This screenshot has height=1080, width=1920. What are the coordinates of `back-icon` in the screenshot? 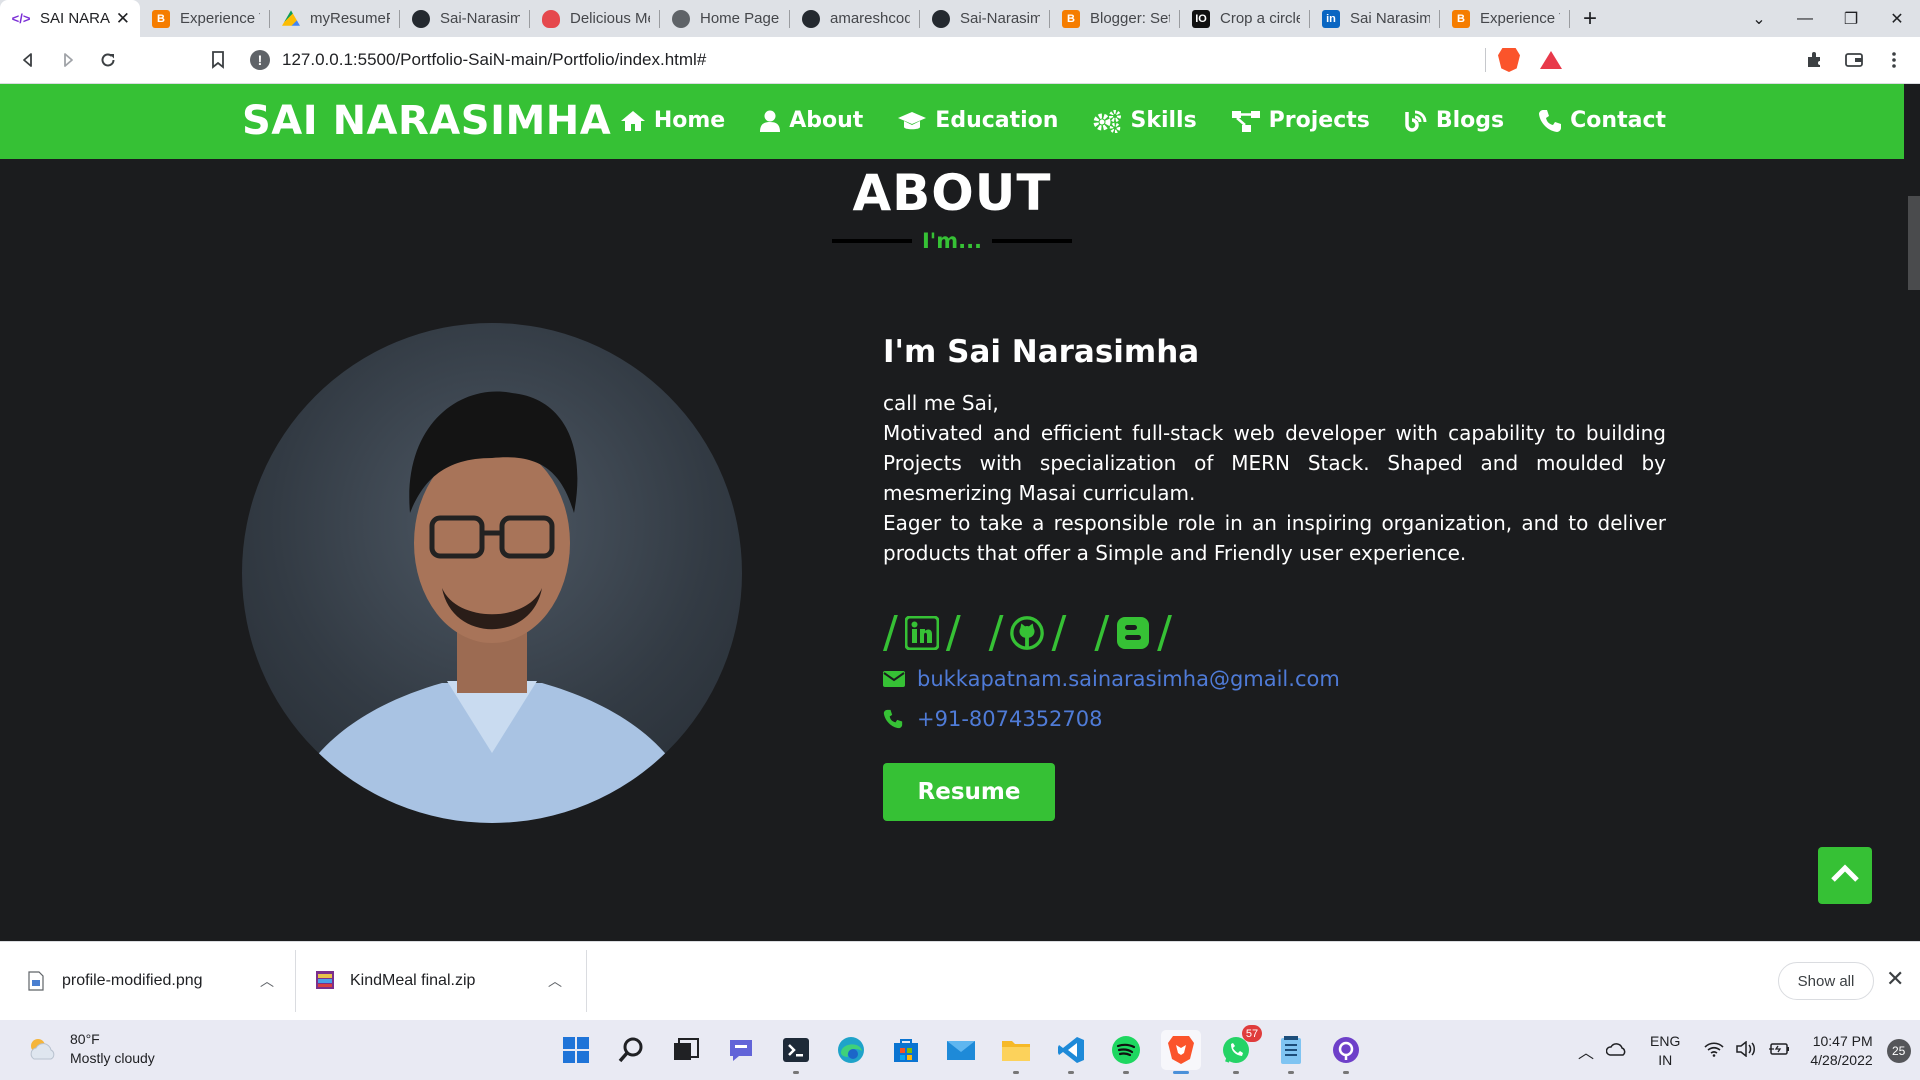 It's located at (28, 60).